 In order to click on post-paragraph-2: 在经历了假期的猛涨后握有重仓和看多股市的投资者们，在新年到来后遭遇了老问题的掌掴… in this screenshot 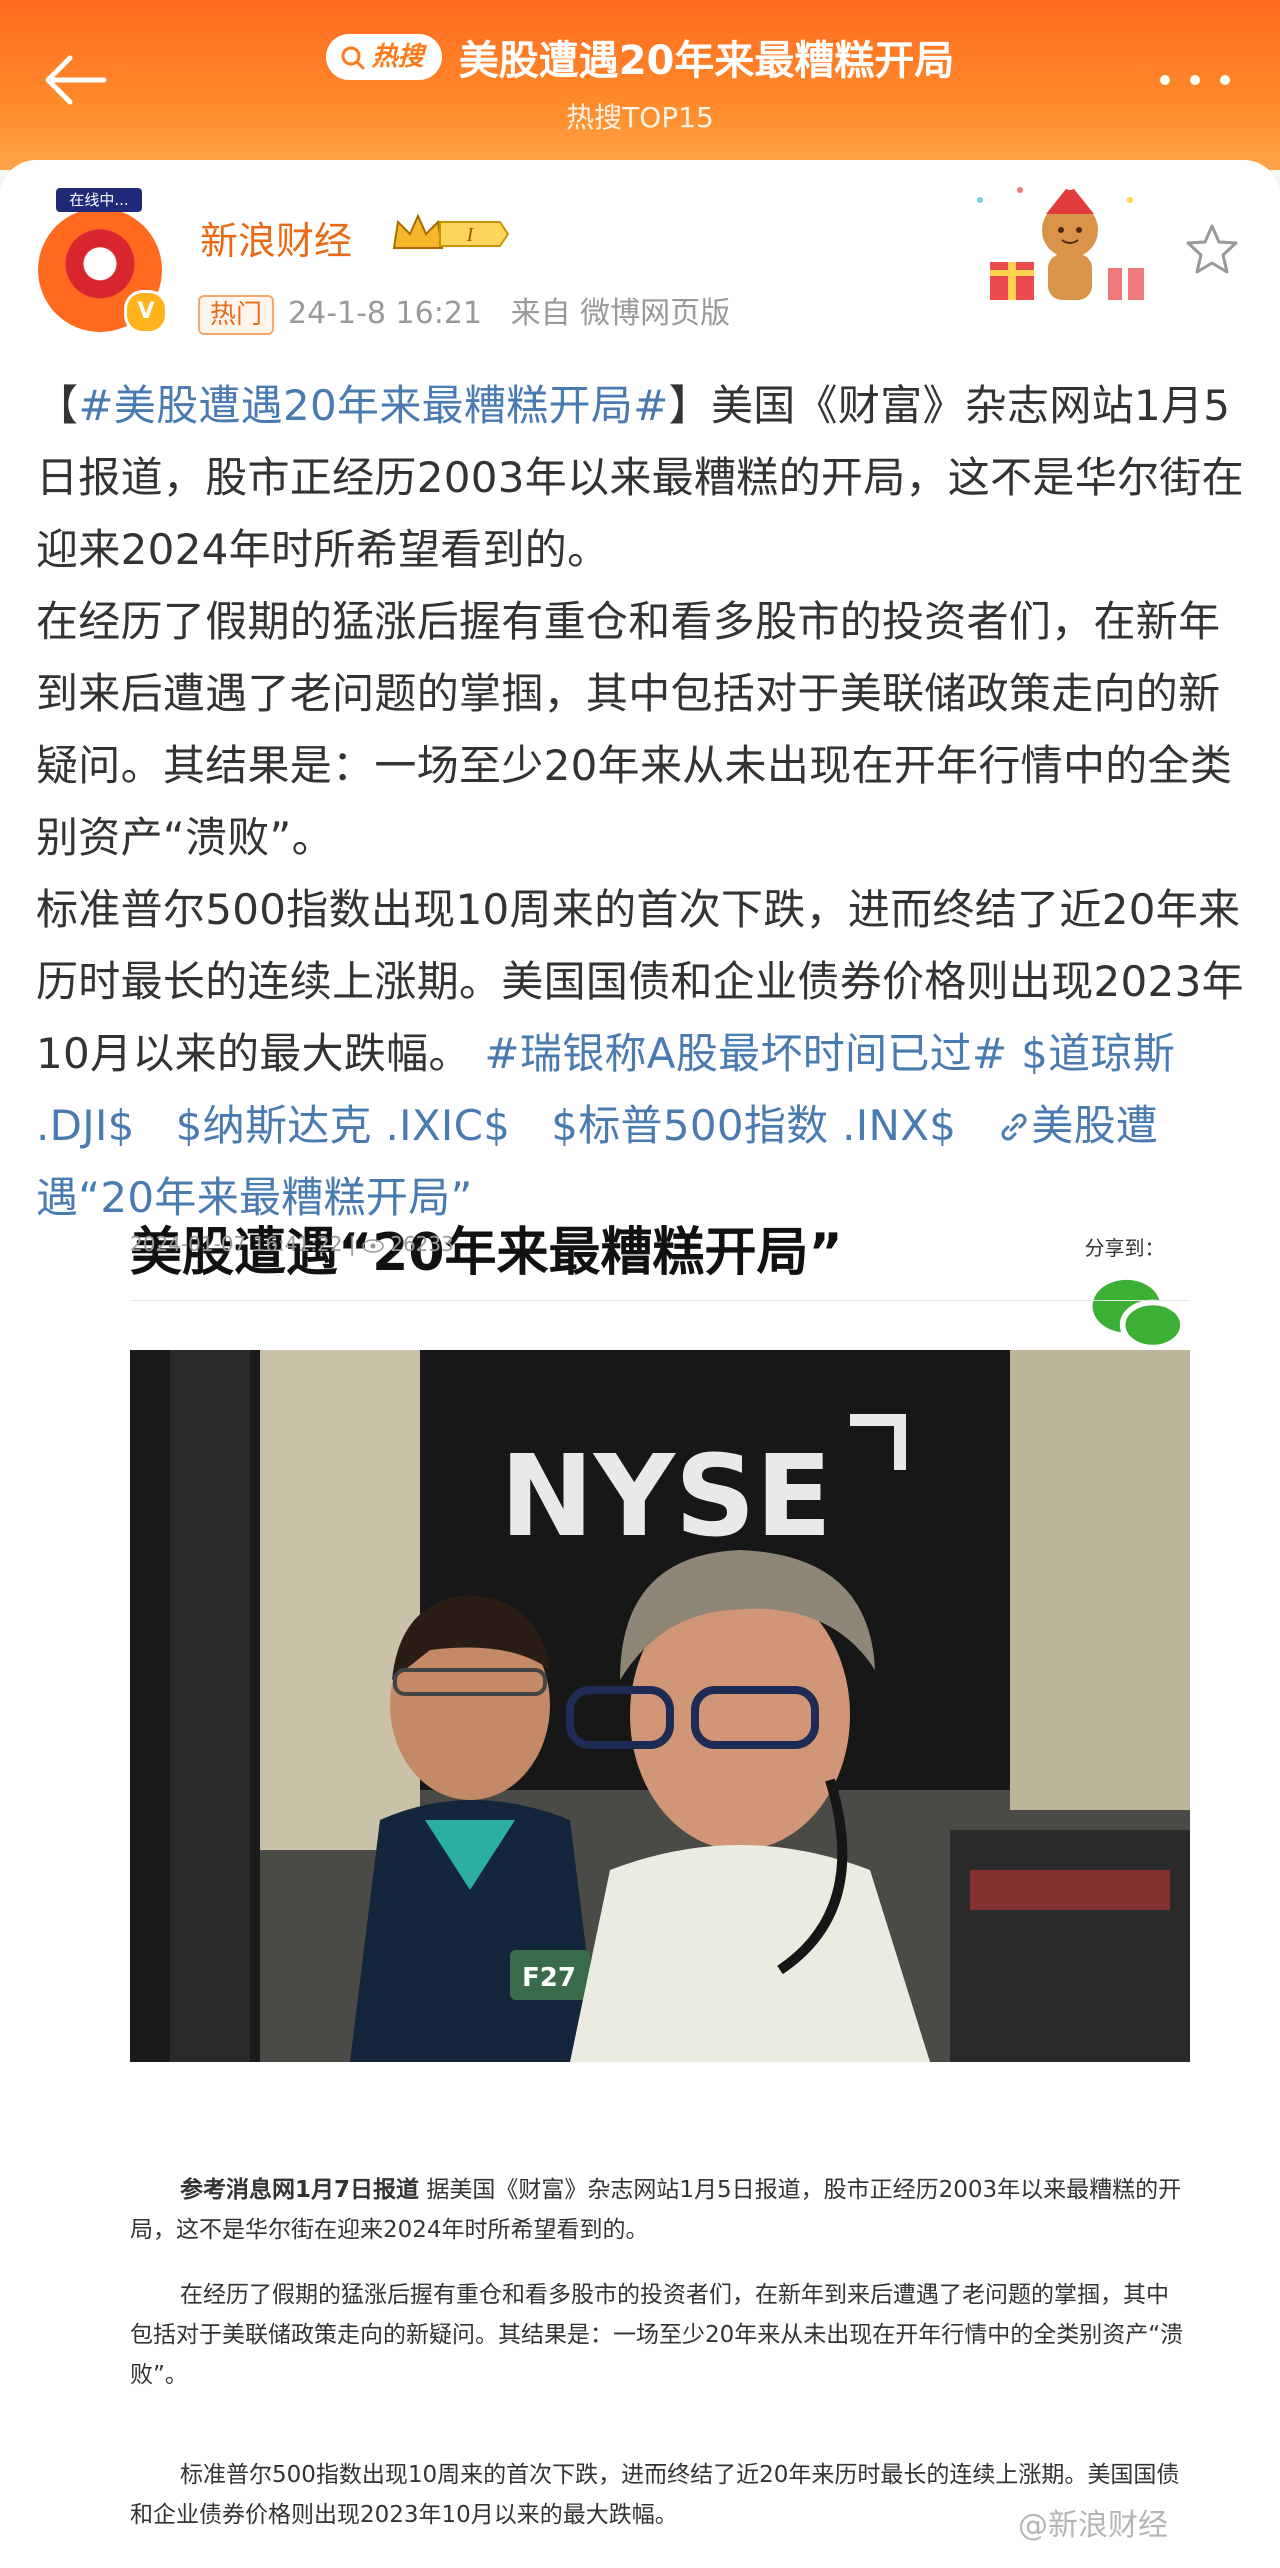, I will do `click(634, 729)`.